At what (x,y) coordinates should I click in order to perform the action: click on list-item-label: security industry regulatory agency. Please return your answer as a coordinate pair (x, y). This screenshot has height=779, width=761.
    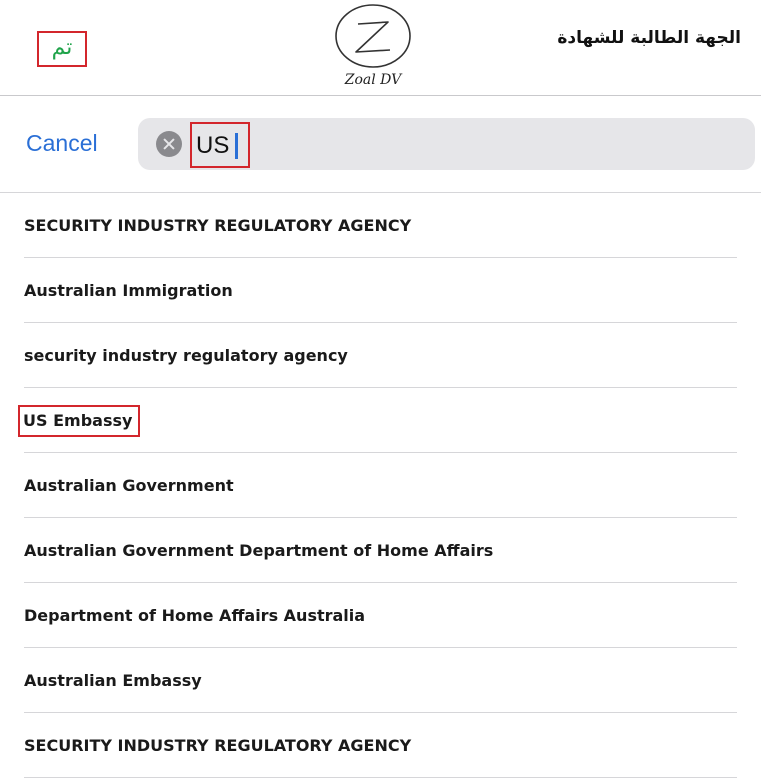
    Looking at the image, I should click on (186, 355).